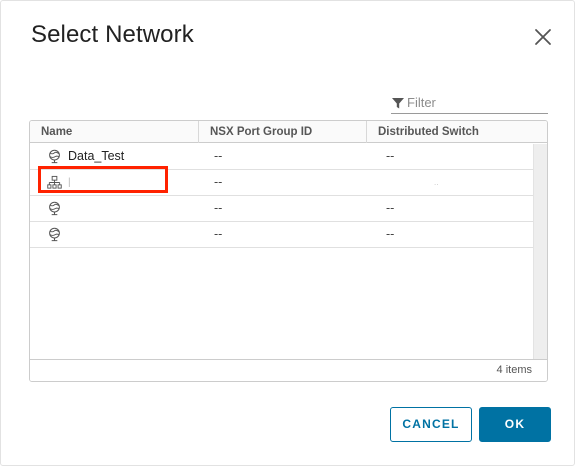 Image resolution: width=575 pixels, height=466 pixels. What do you see at coordinates (436, 182) in the screenshot?
I see `distributed-switch-cell: ..` at bounding box center [436, 182].